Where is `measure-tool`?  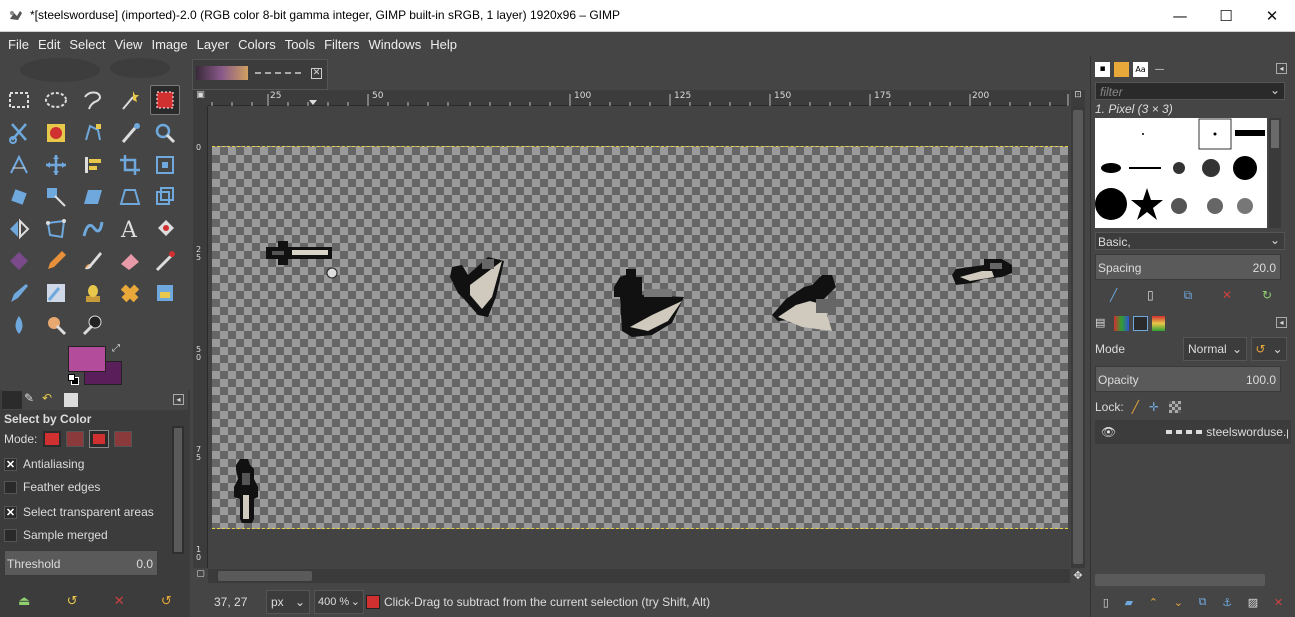
measure-tool is located at coordinates (19, 165).